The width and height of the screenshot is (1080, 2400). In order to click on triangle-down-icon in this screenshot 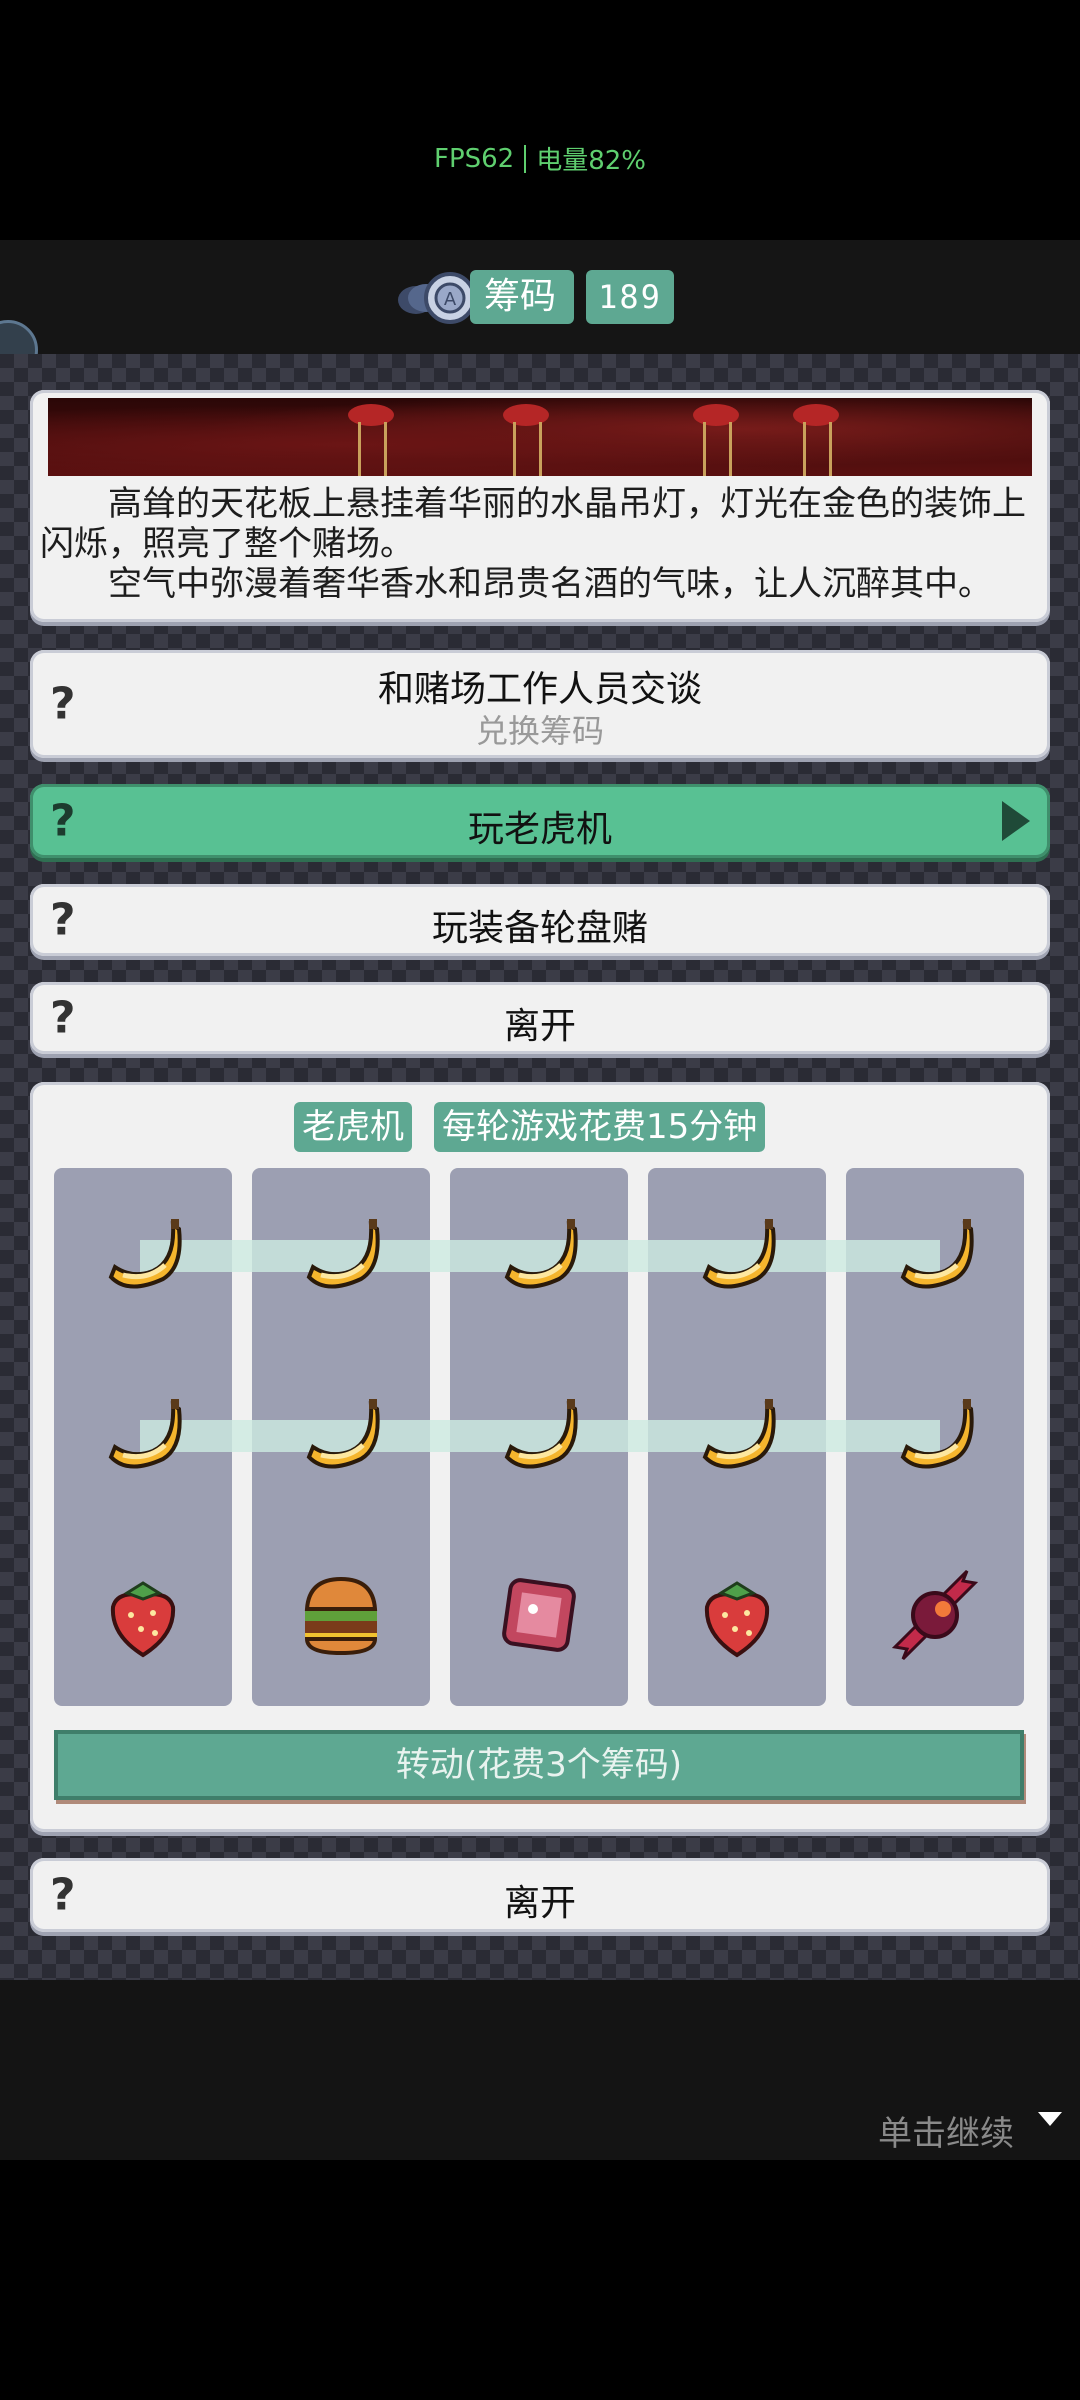, I will do `click(1050, 2119)`.